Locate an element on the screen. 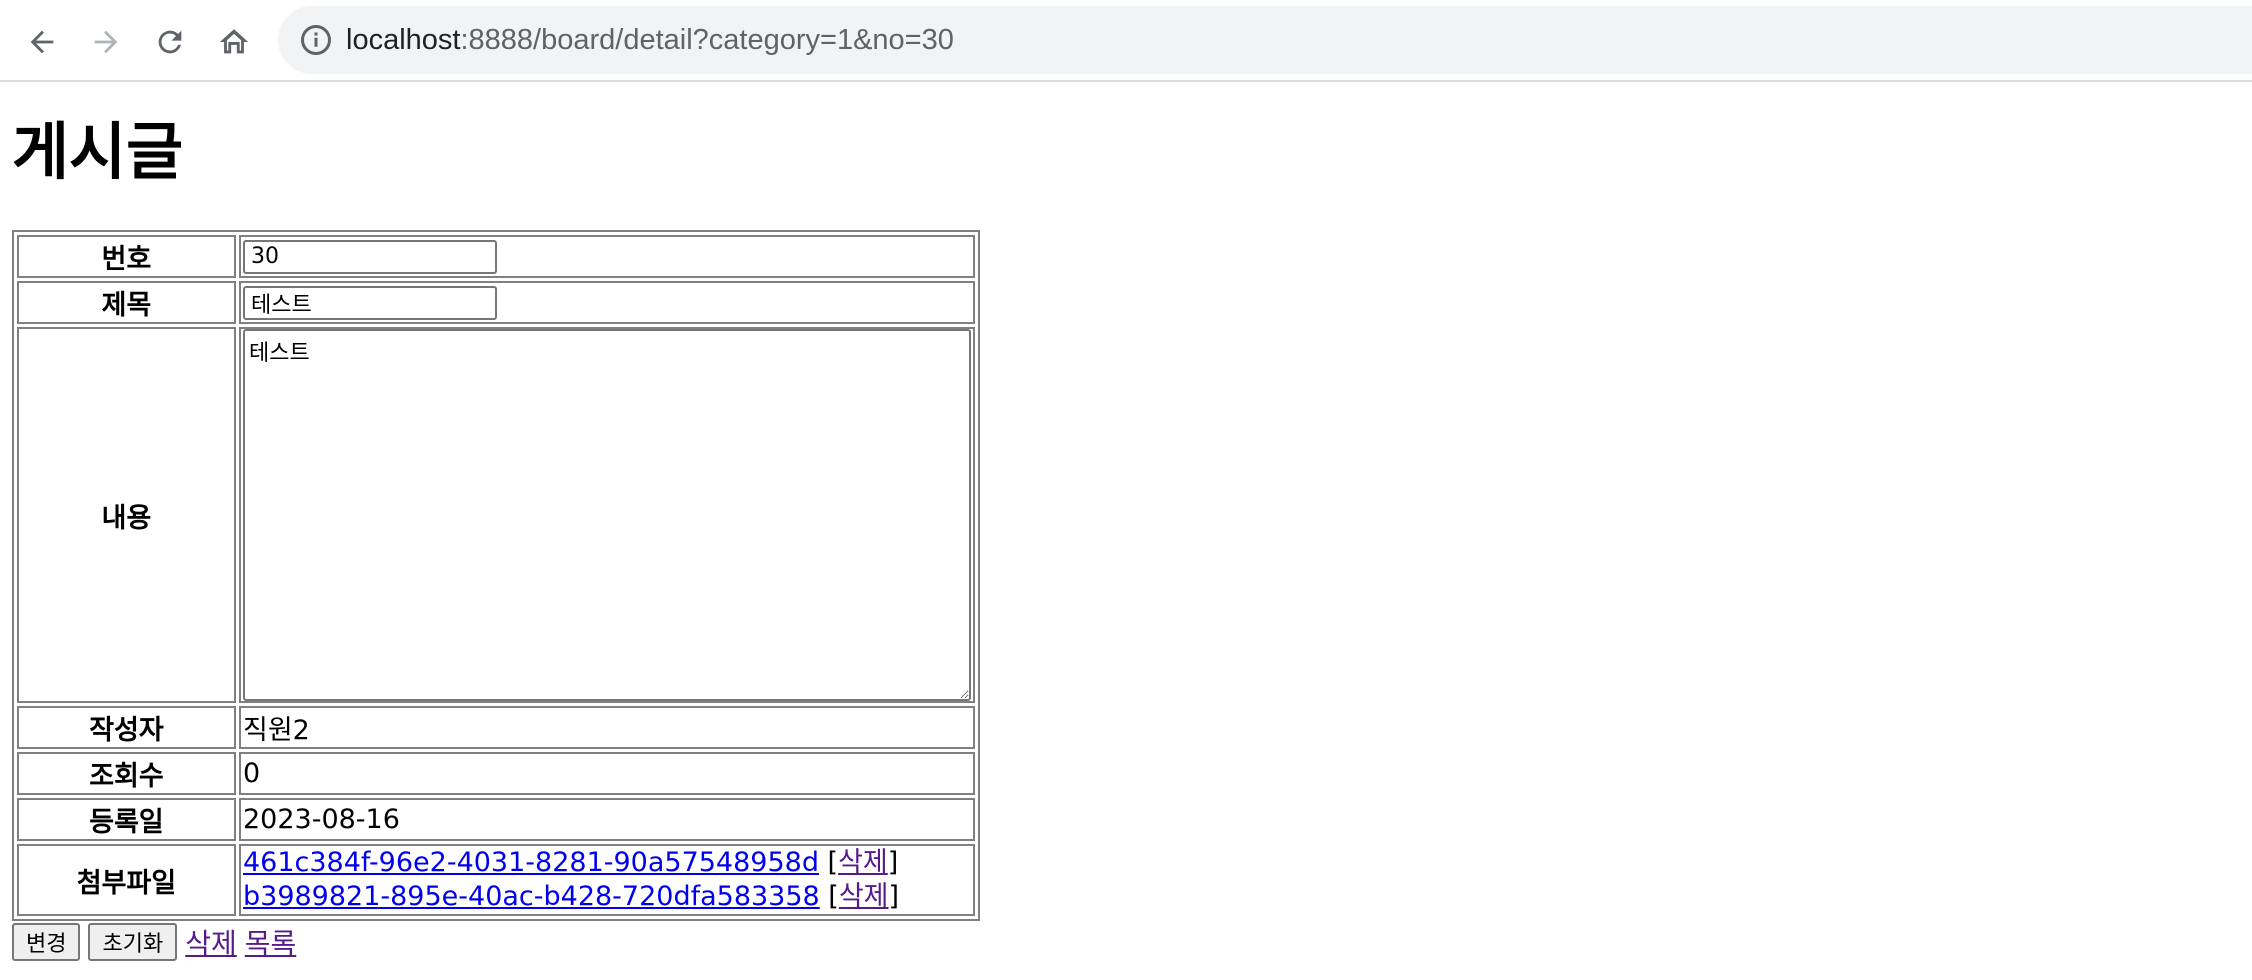  row-regdate: 등록일 2023-08-16 is located at coordinates (496, 819).